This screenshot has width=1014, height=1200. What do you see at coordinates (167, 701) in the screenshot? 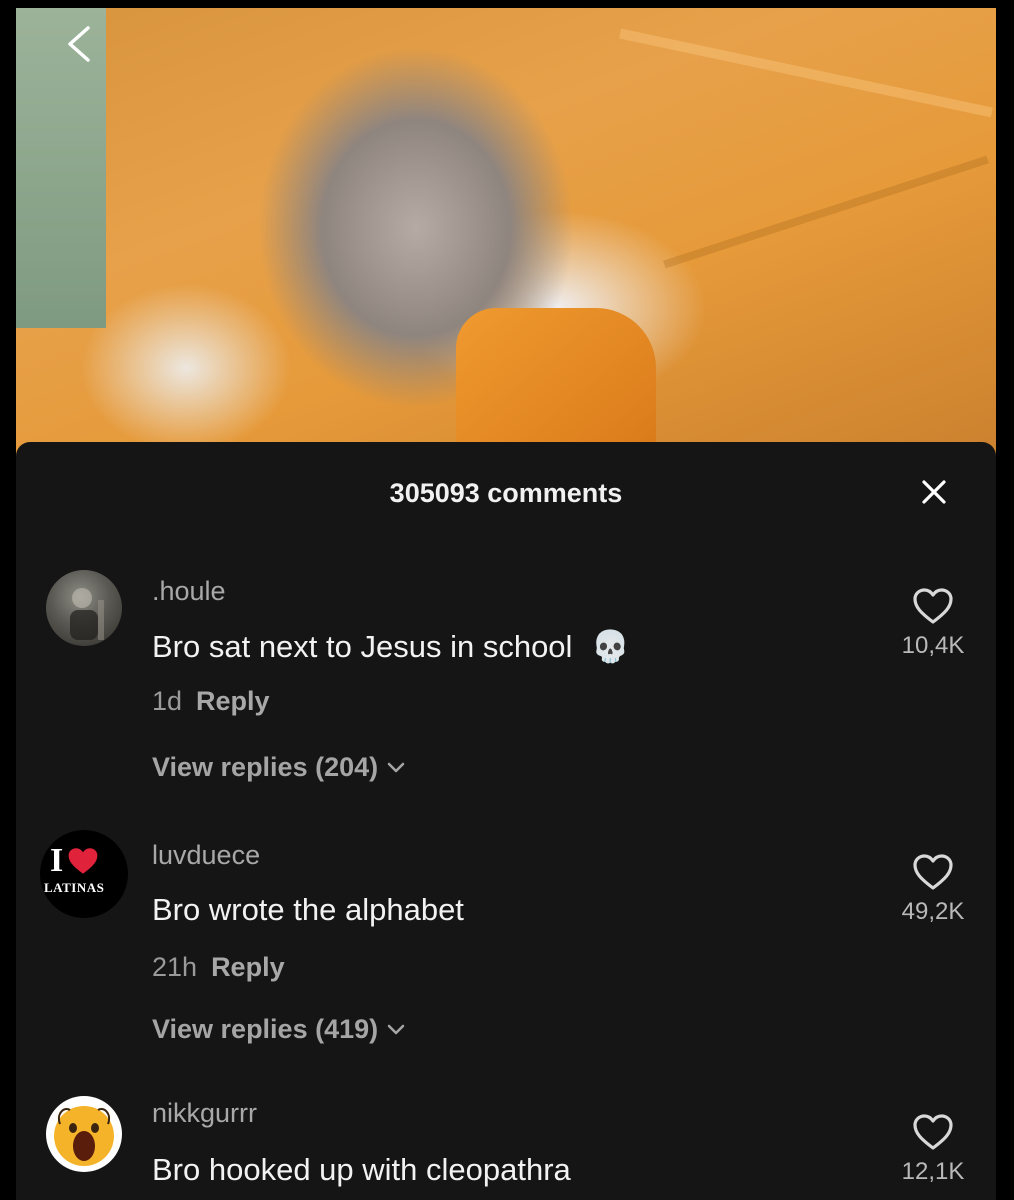
I see `comment-time: 1d` at bounding box center [167, 701].